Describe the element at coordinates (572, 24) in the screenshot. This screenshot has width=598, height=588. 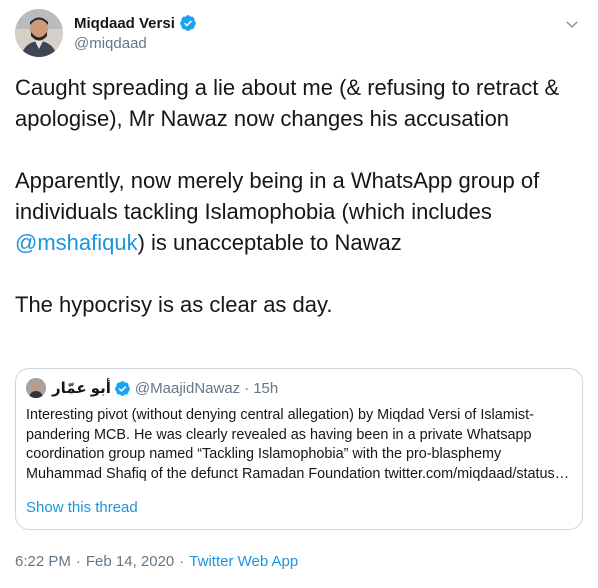
I see `chevron-down-icon` at that location.